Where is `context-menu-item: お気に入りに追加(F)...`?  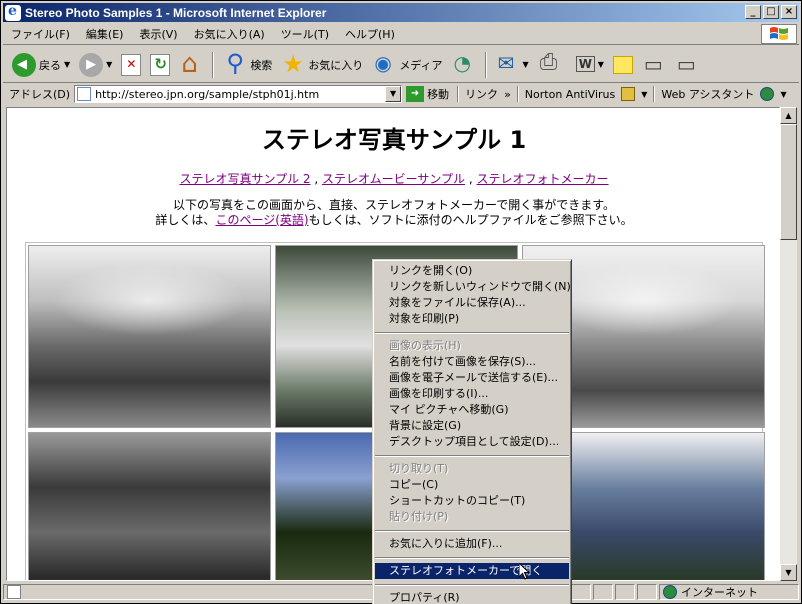 context-menu-item: お気に入りに追加(F)... is located at coordinates (472, 544).